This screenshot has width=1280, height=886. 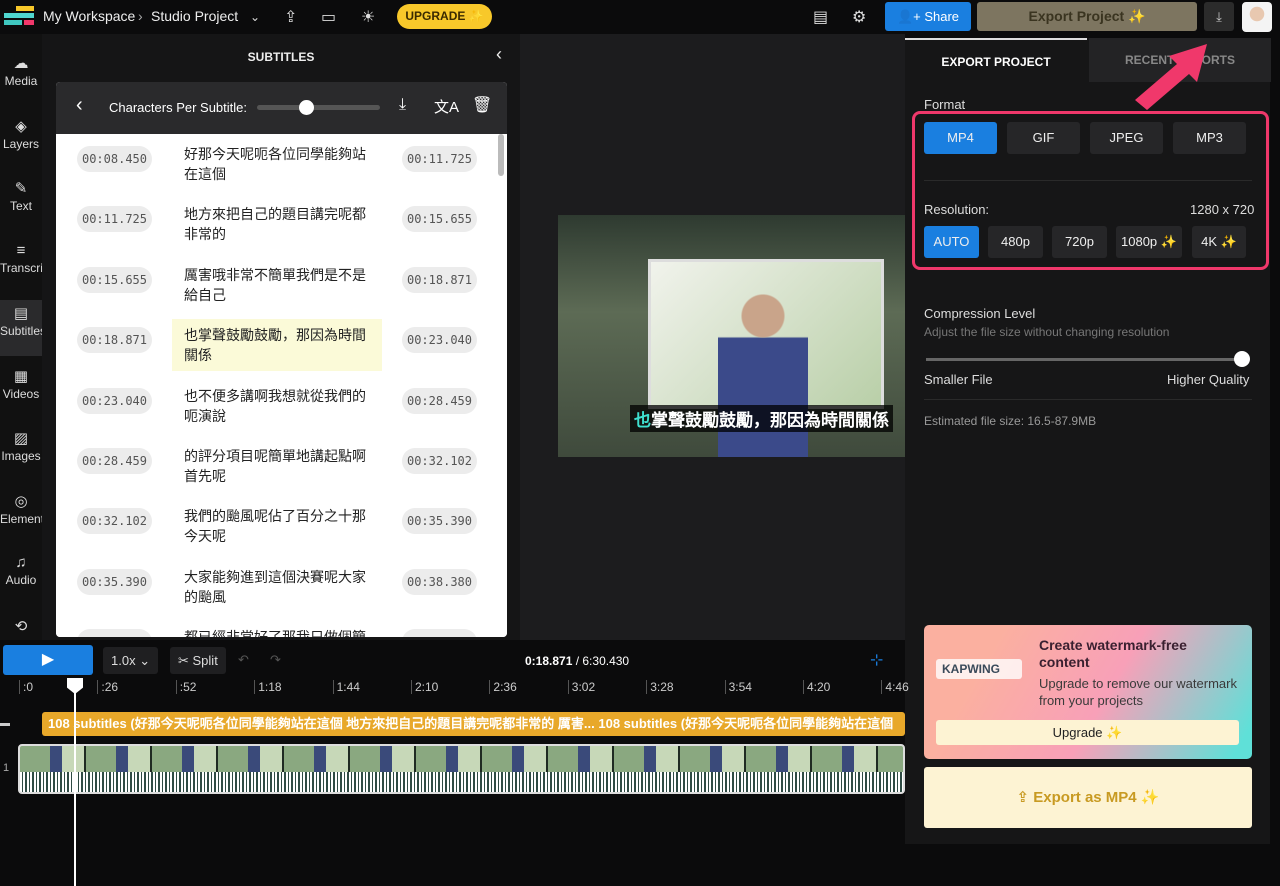 I want to click on start-time-pill: 00:35.390, so click(x=114, y=581).